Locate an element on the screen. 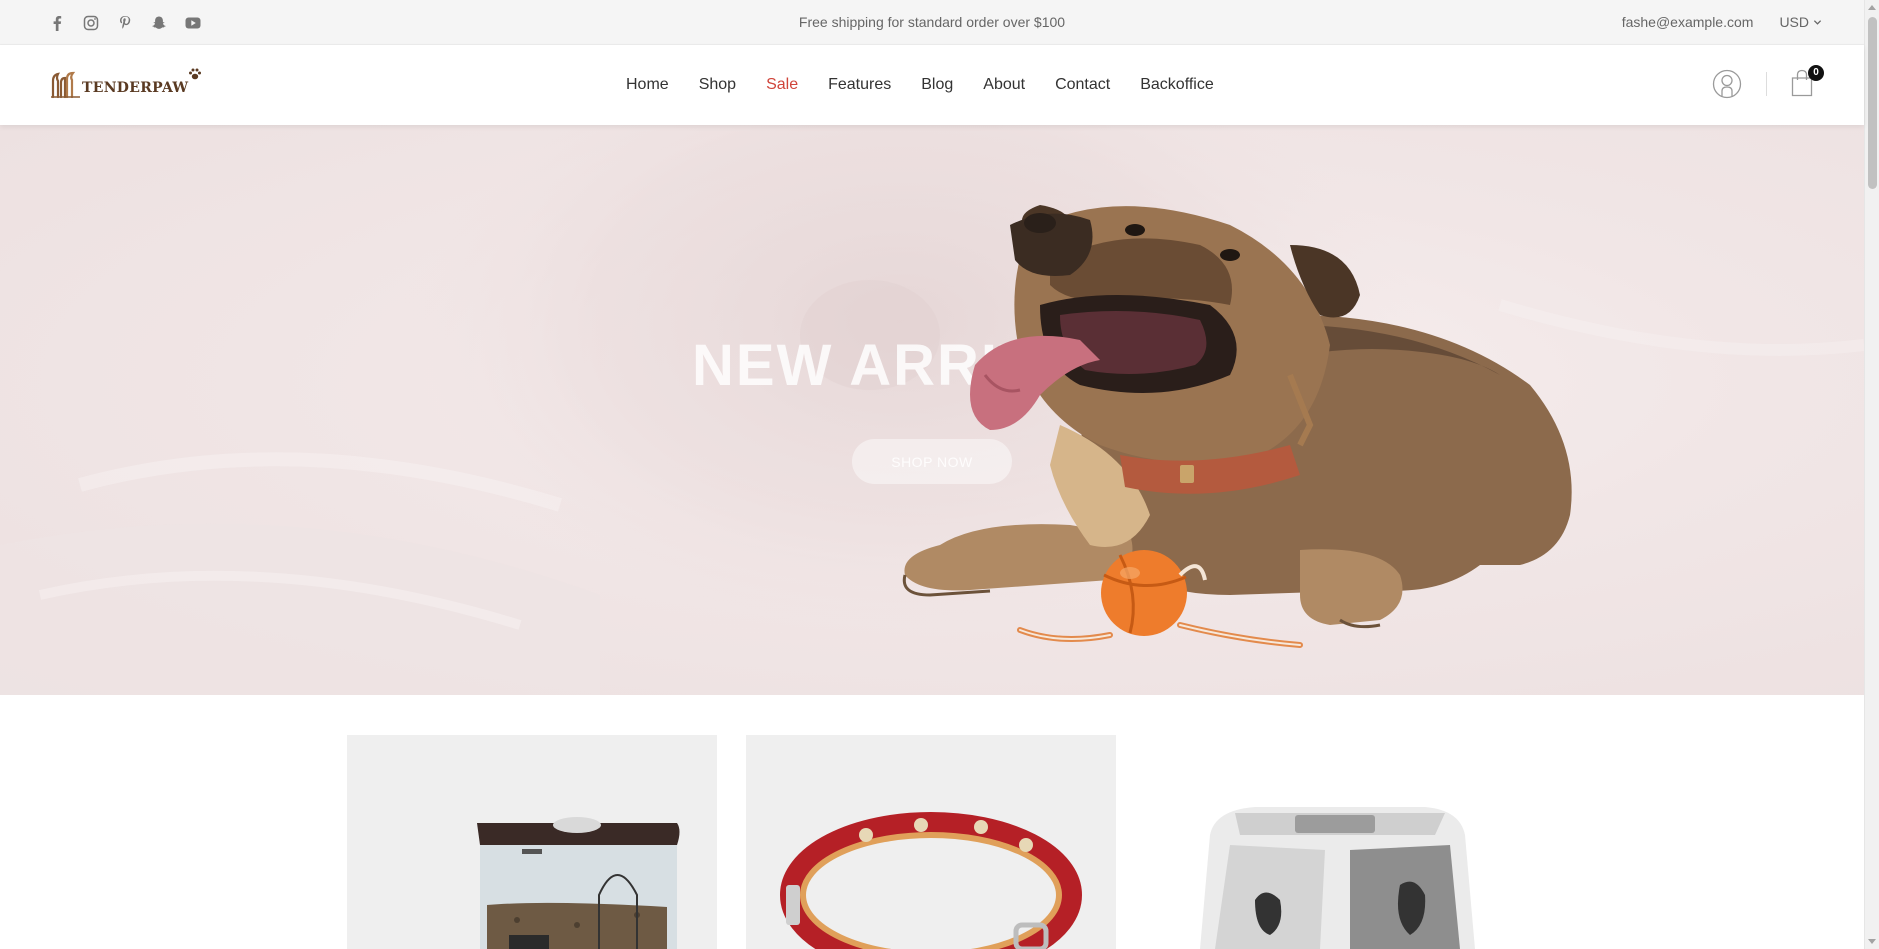 The image size is (1879, 949). cart-count-badge: 0 is located at coordinates (1816, 73).